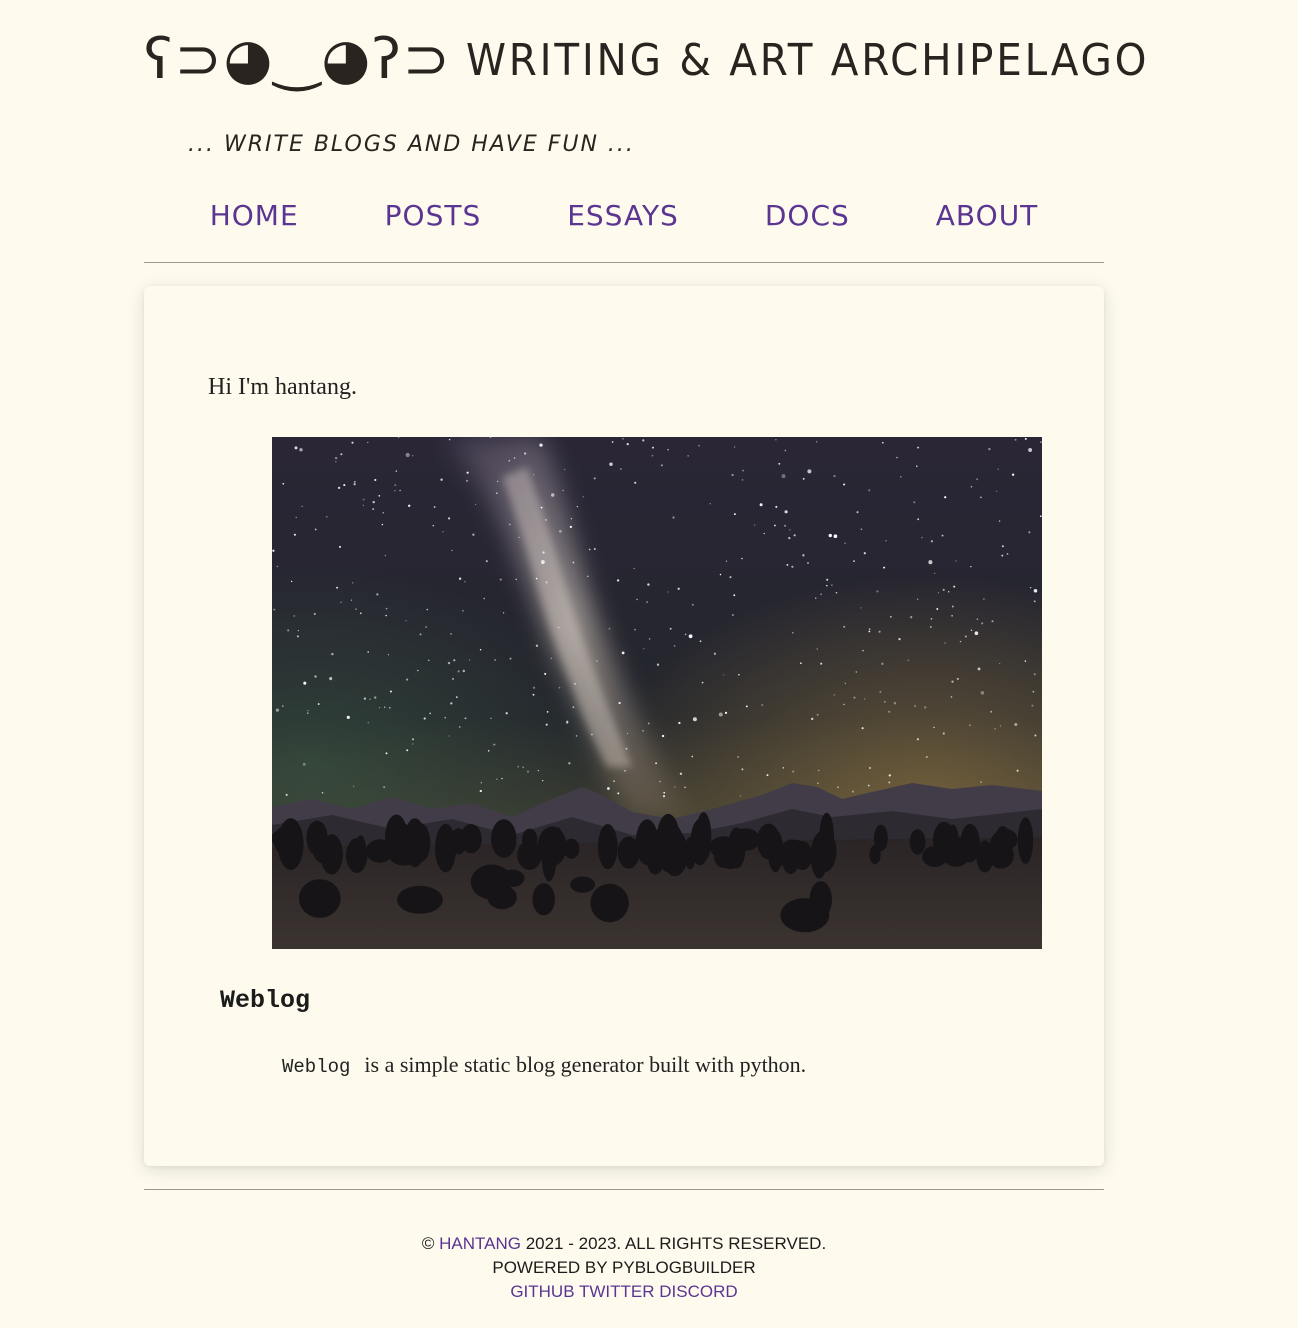 This screenshot has height=1328, width=1298. I want to click on github-link: GitHub, so click(542, 1291).